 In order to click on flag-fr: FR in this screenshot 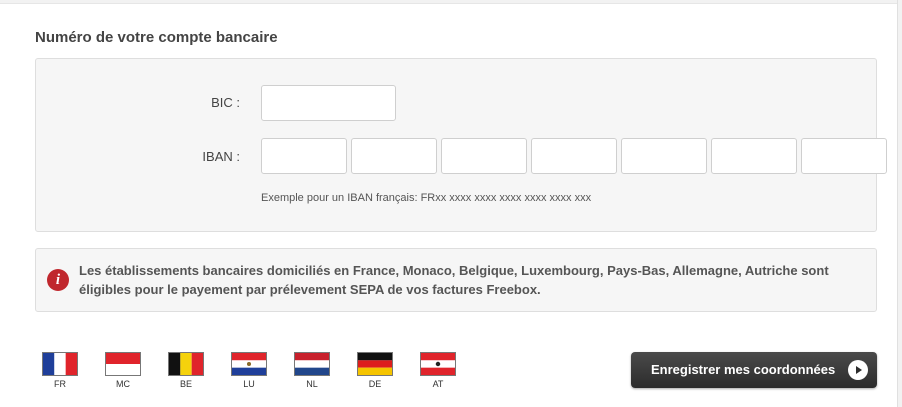, I will do `click(60, 370)`.